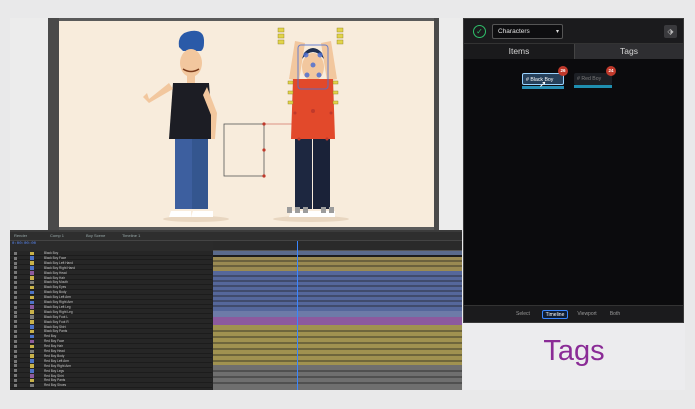 Image resolution: width=695 pixels, height=409 pixels. Describe the element at coordinates (111, 356) in the screenshot. I see `layer-row: Red Boy Body` at that location.